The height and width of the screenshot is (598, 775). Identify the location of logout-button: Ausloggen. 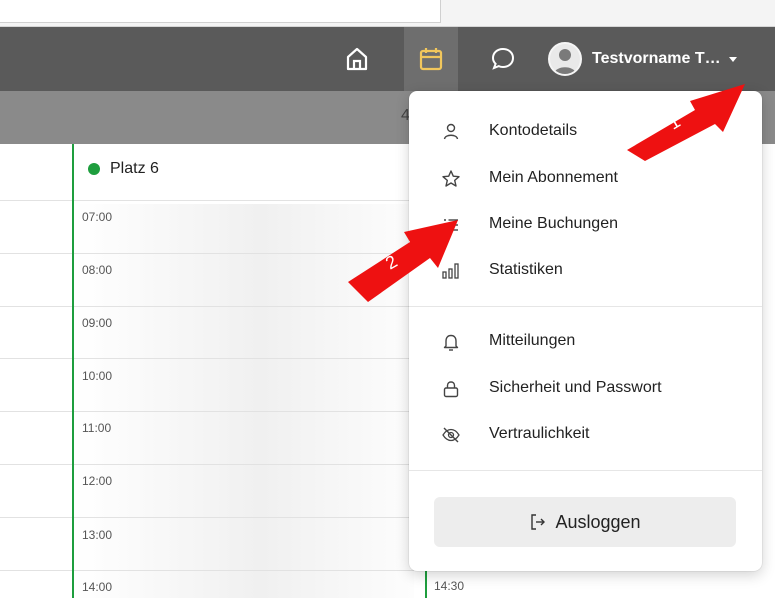
(585, 522).